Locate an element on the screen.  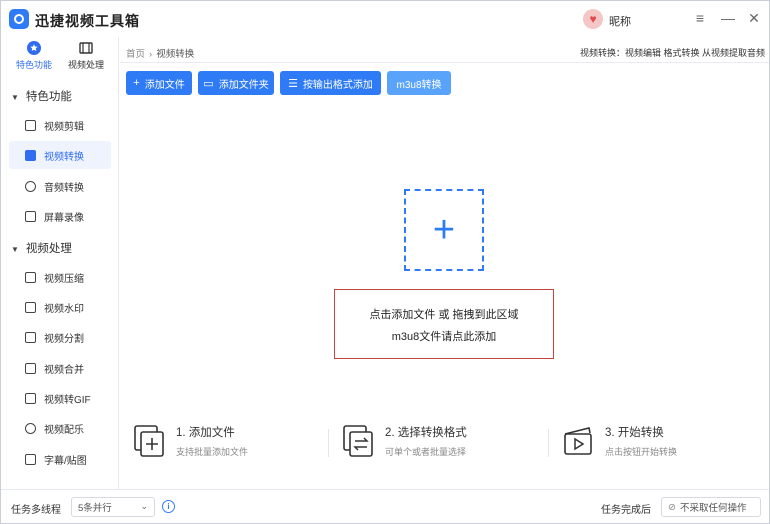
folder-icon: ▭ is located at coordinates (208, 83).